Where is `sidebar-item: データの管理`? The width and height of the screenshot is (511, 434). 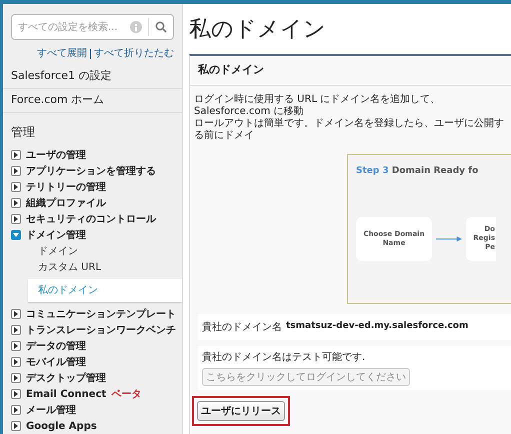
sidebar-item: データの管理 is located at coordinates (56, 346).